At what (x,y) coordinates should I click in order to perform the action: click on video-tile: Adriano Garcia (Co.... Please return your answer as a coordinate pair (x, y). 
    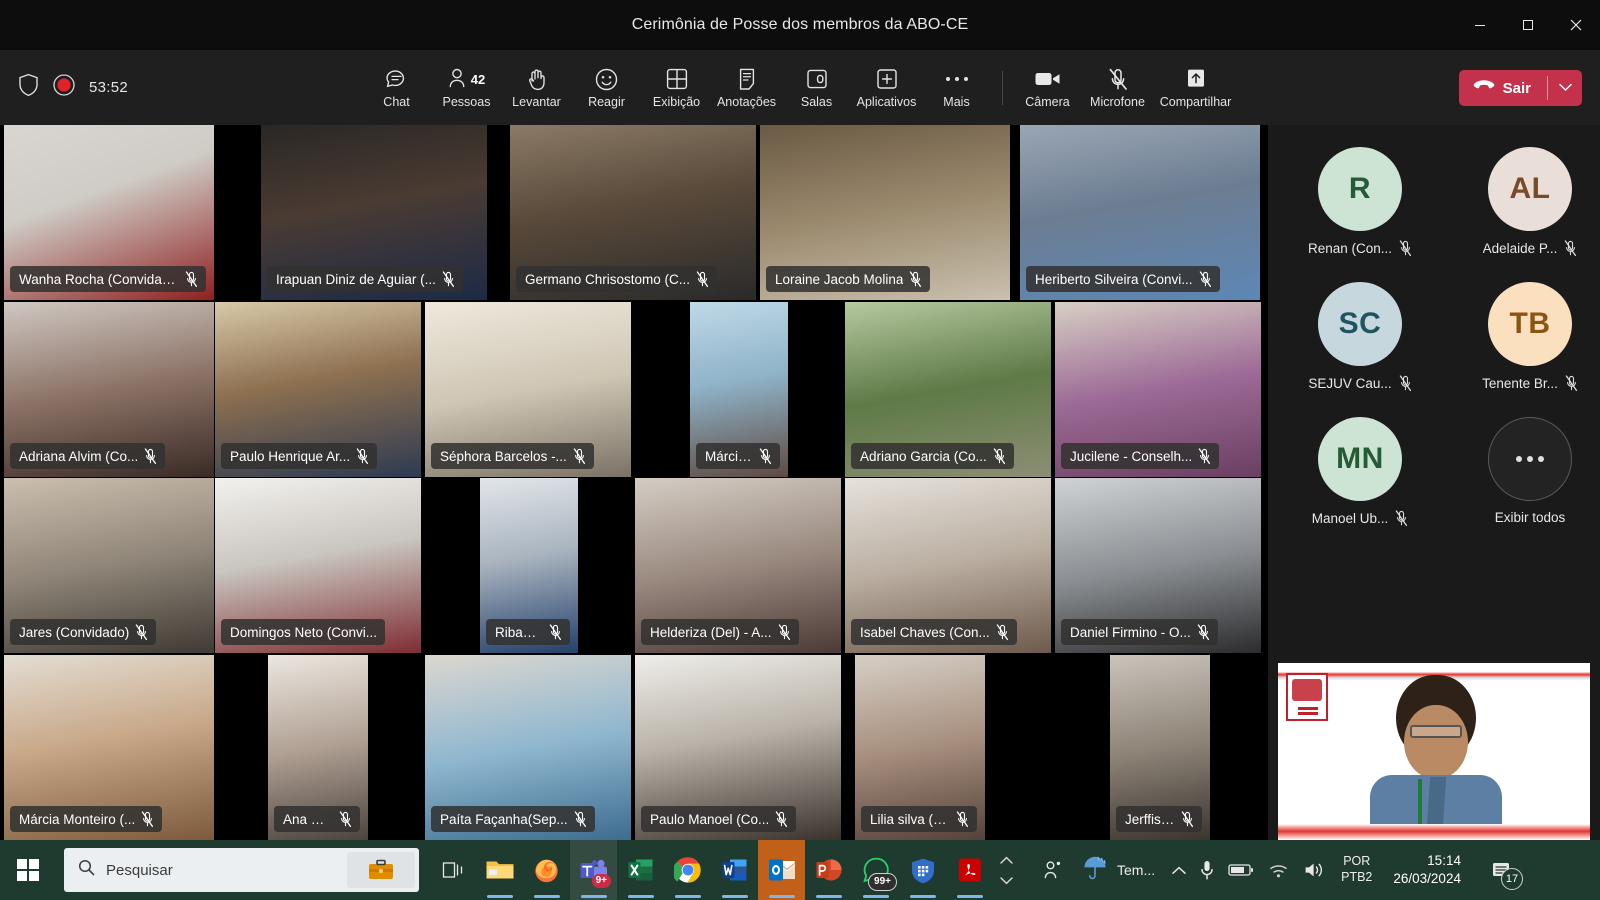
    Looking at the image, I should click on (948, 389).